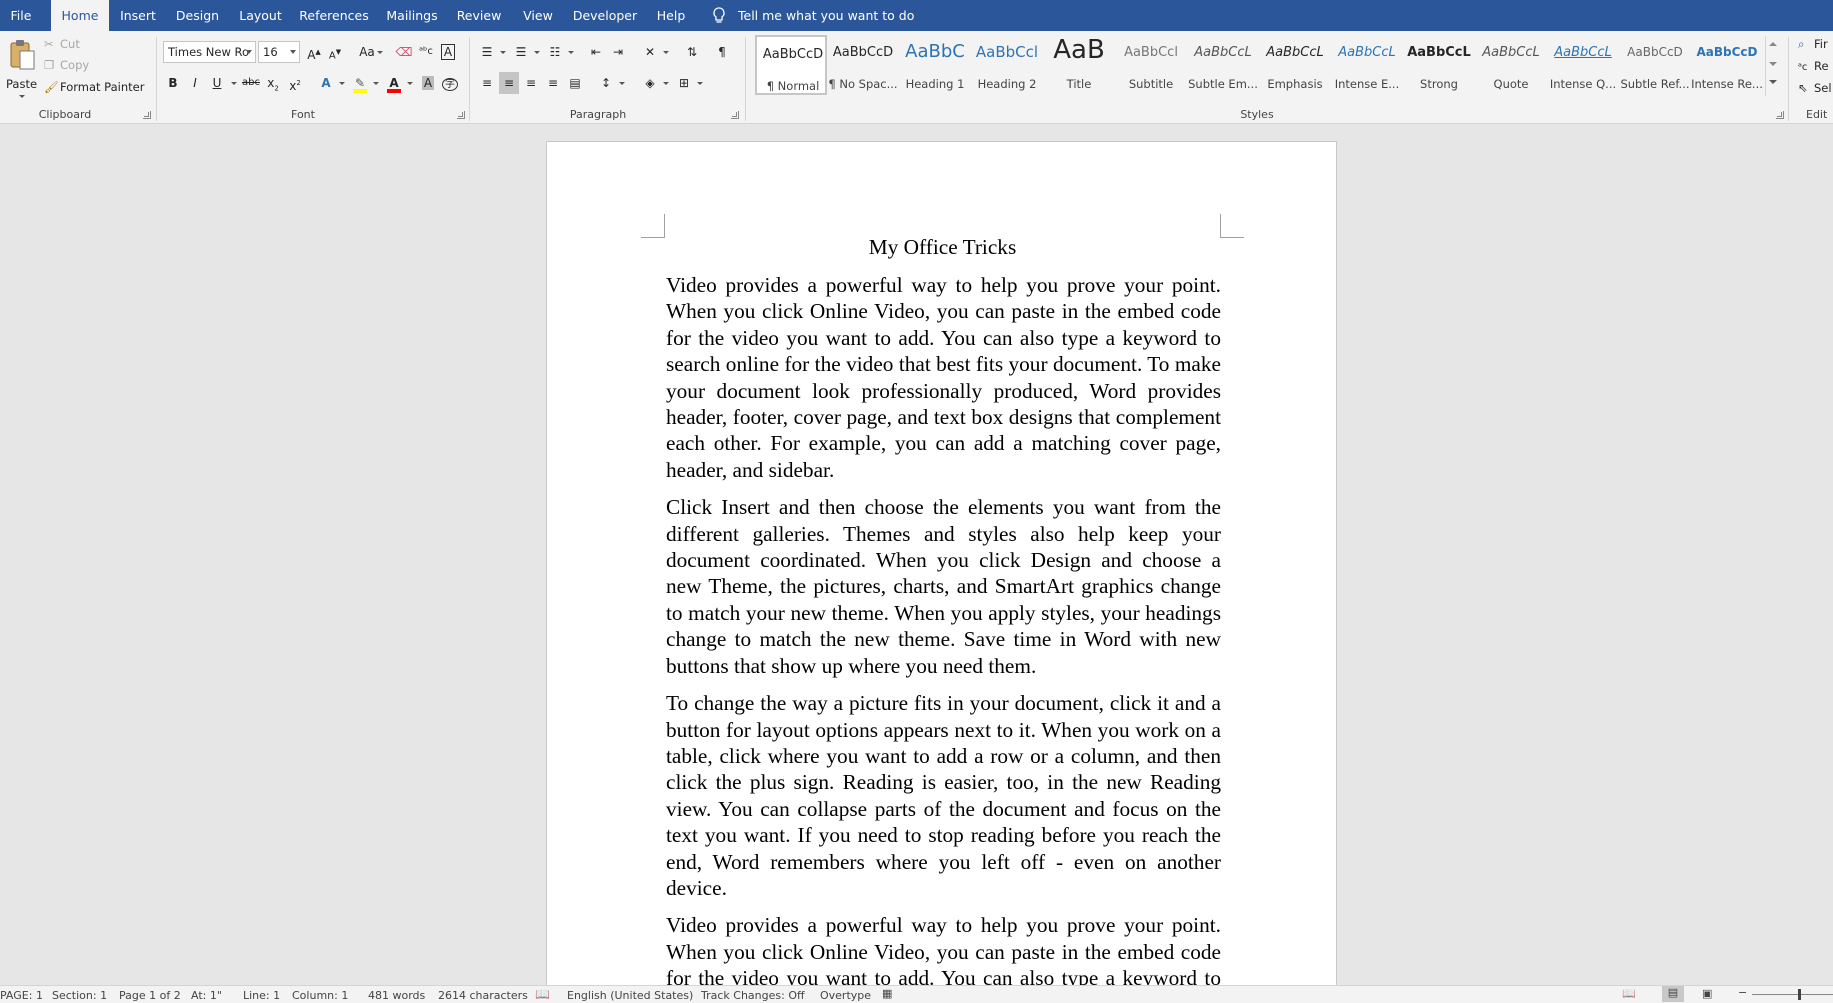  I want to click on scroll-up-icon, so click(1773, 44).